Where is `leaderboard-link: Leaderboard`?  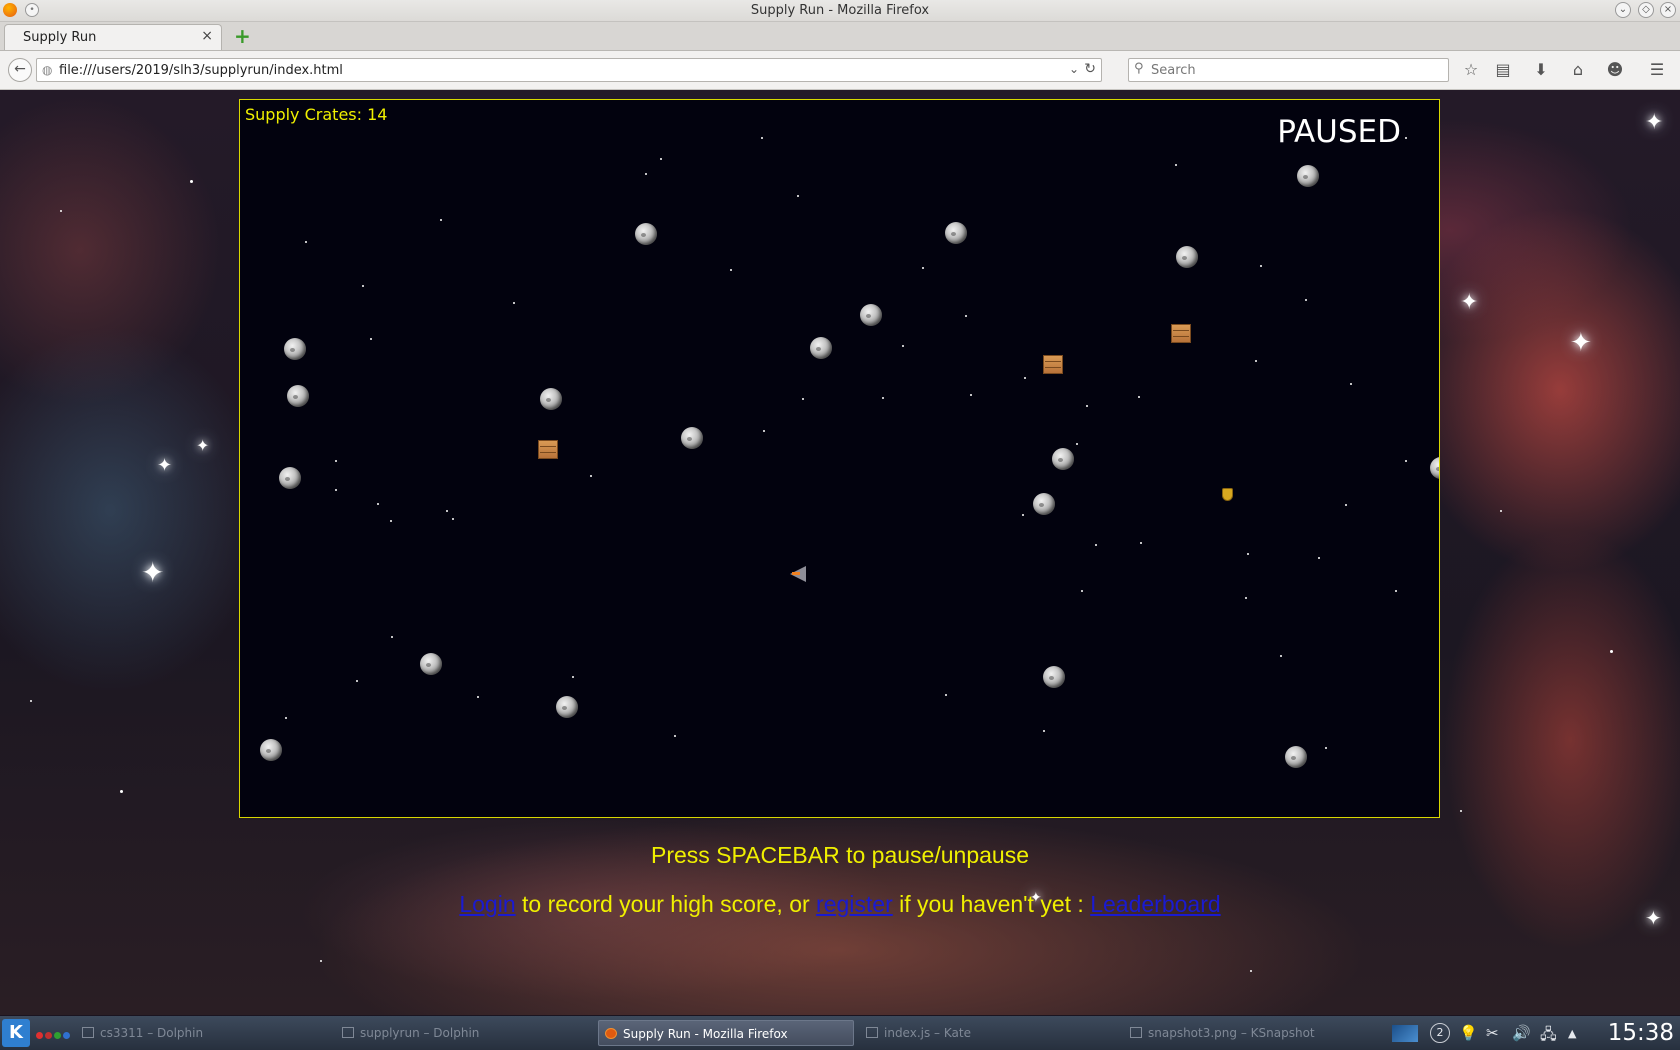
leaderboard-link: Leaderboard is located at coordinates (1155, 904).